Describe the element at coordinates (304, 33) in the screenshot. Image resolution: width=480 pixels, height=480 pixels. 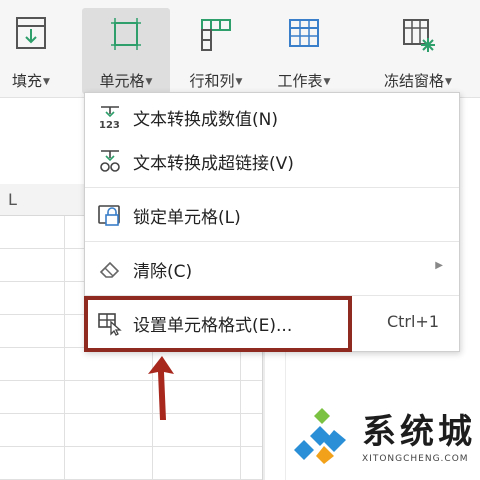
I see `worksheet-icon` at that location.